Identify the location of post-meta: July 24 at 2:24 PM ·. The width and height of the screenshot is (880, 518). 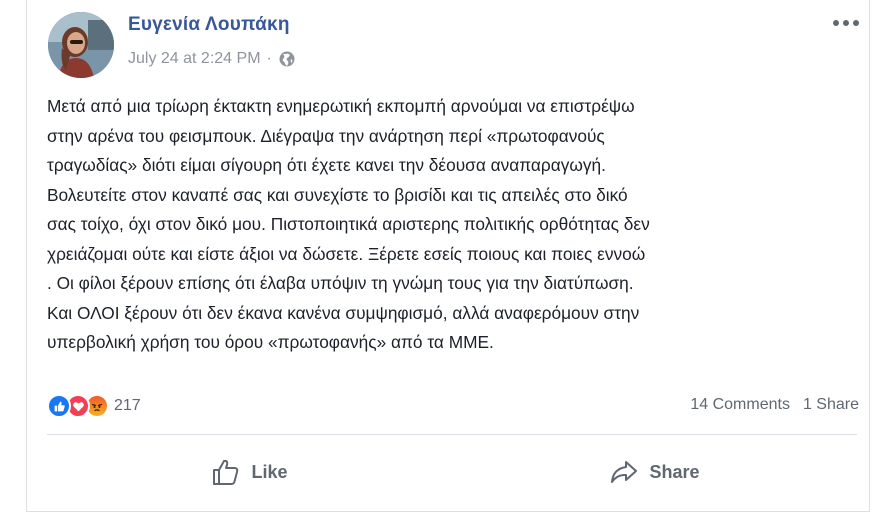
(212, 59).